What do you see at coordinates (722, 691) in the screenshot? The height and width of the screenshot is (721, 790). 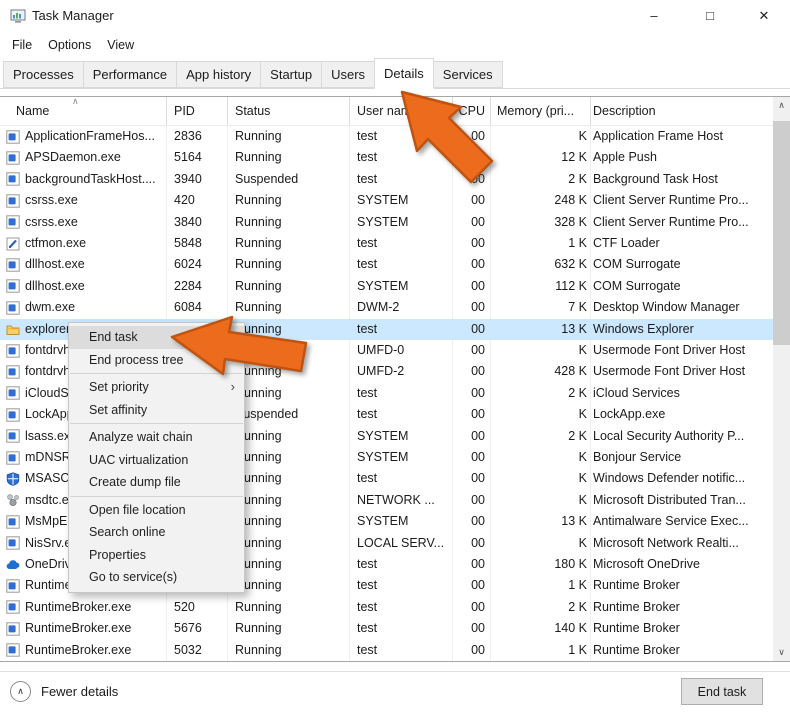 I see `end-task-button: End task` at bounding box center [722, 691].